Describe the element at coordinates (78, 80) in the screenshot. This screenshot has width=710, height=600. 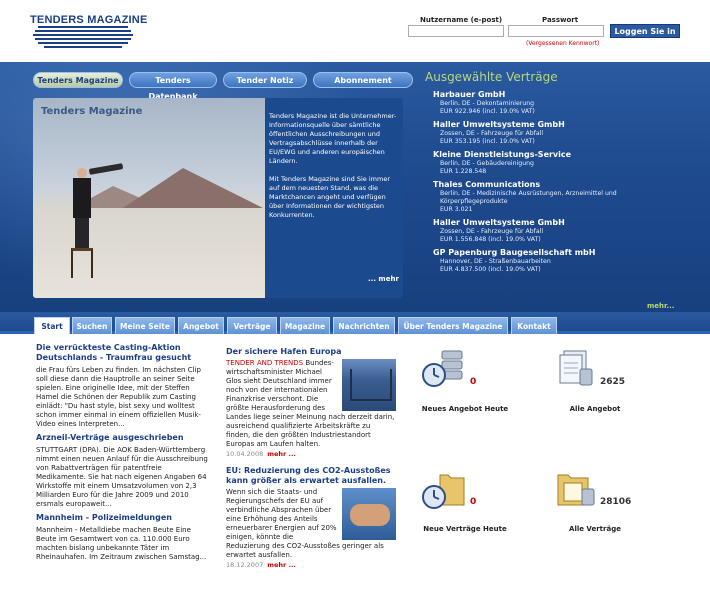
I see `pill-tab-tenders-magazine: Tenders Magazine` at that location.